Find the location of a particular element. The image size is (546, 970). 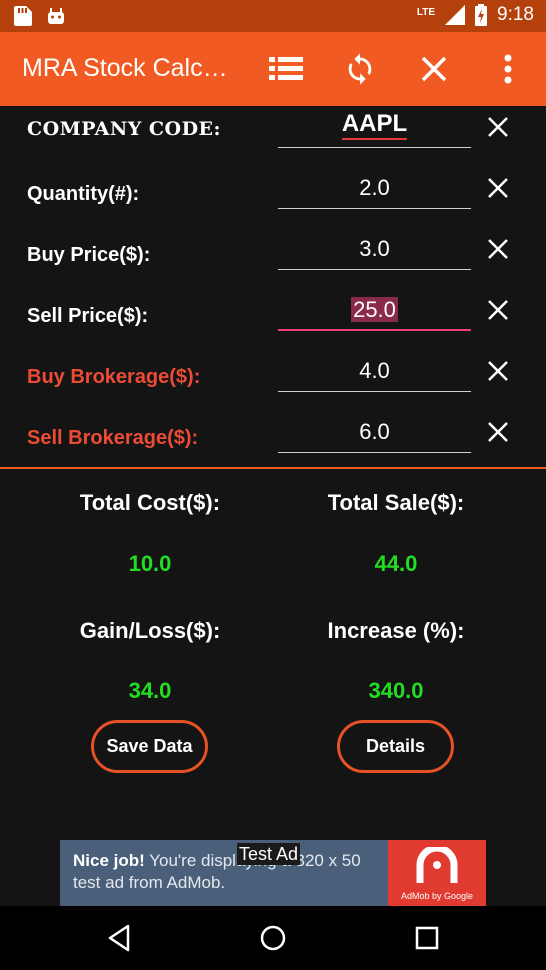

increase-value: 340.0 is located at coordinates (396, 690).